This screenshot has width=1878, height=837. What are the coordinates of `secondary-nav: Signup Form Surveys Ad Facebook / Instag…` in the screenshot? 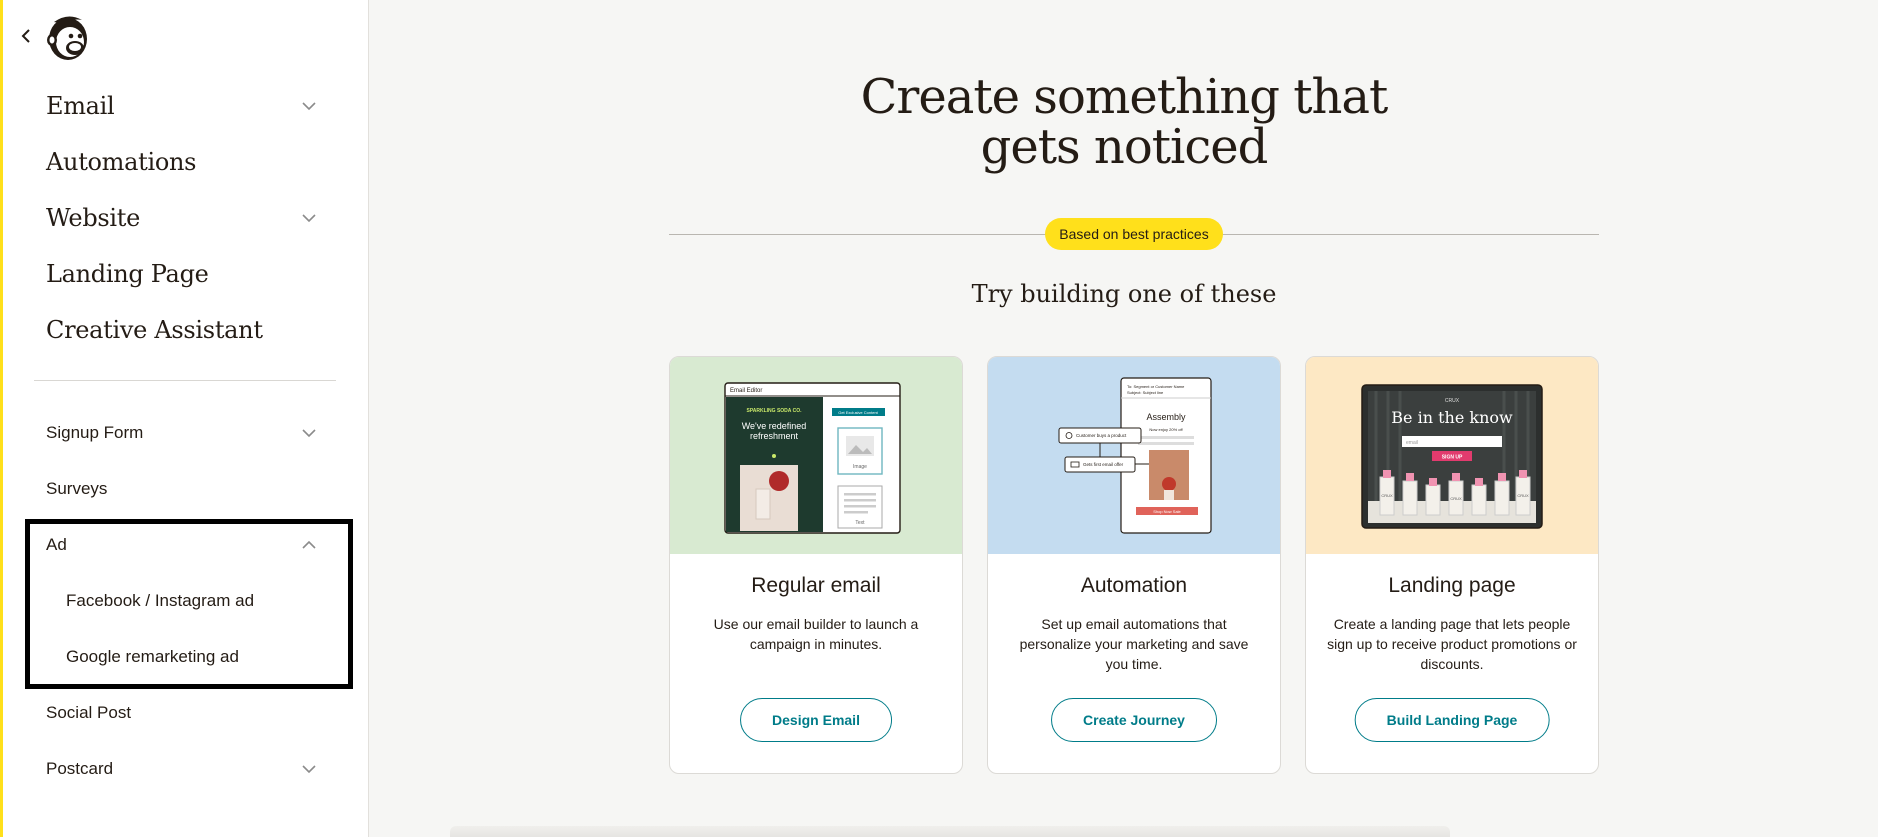 It's located at (186, 601).